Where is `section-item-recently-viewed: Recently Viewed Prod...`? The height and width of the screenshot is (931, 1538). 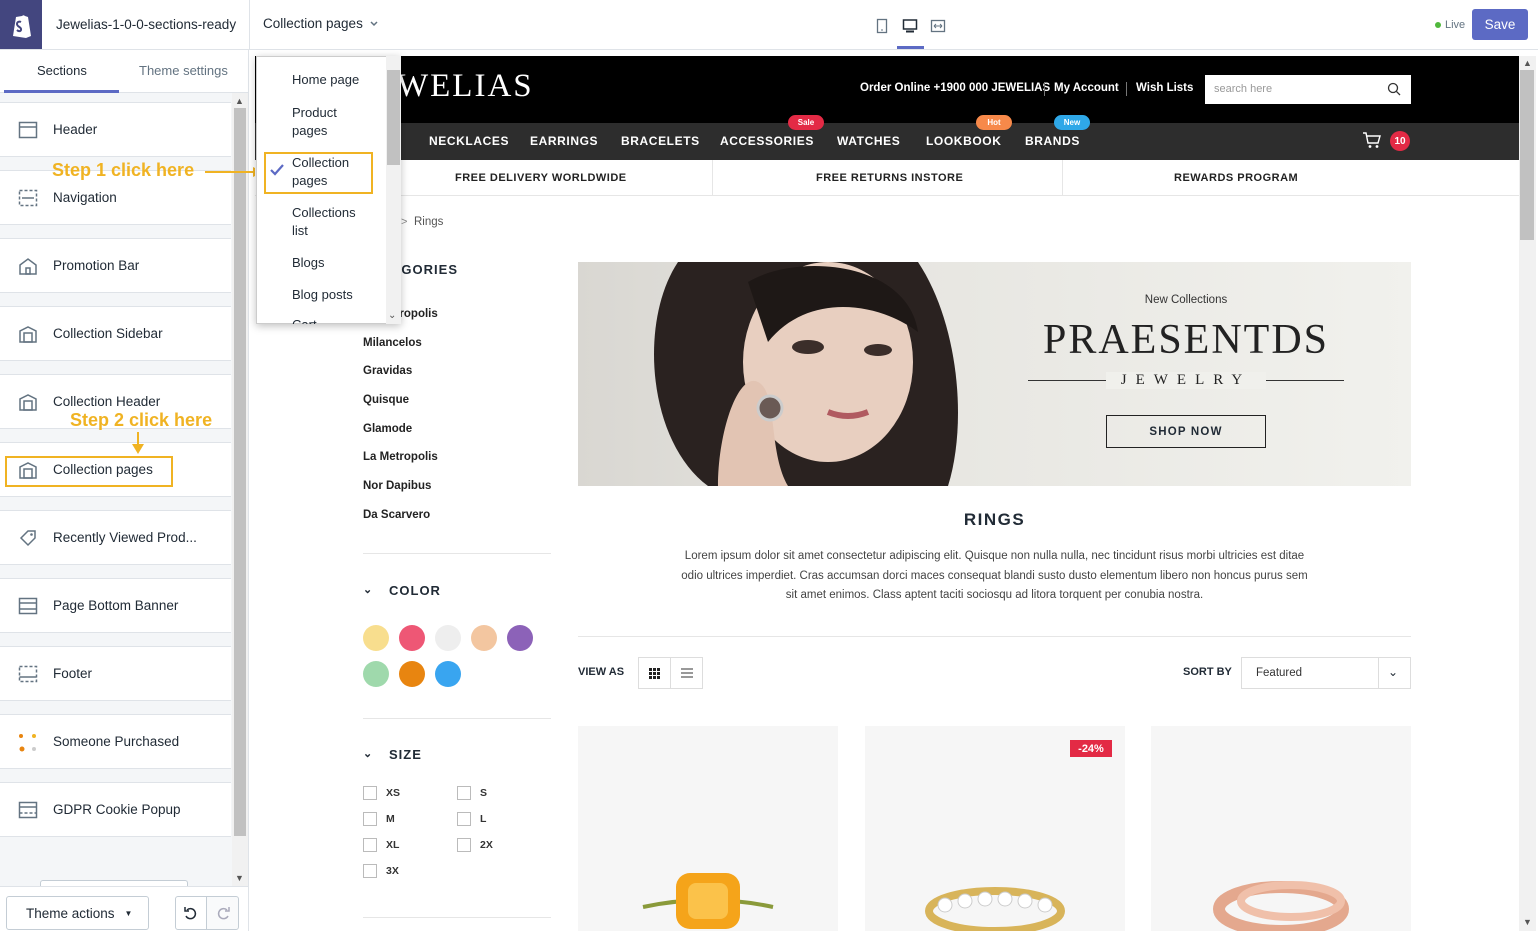
section-item-recently-viewed: Recently Viewed Prod... is located at coordinates (115, 537).